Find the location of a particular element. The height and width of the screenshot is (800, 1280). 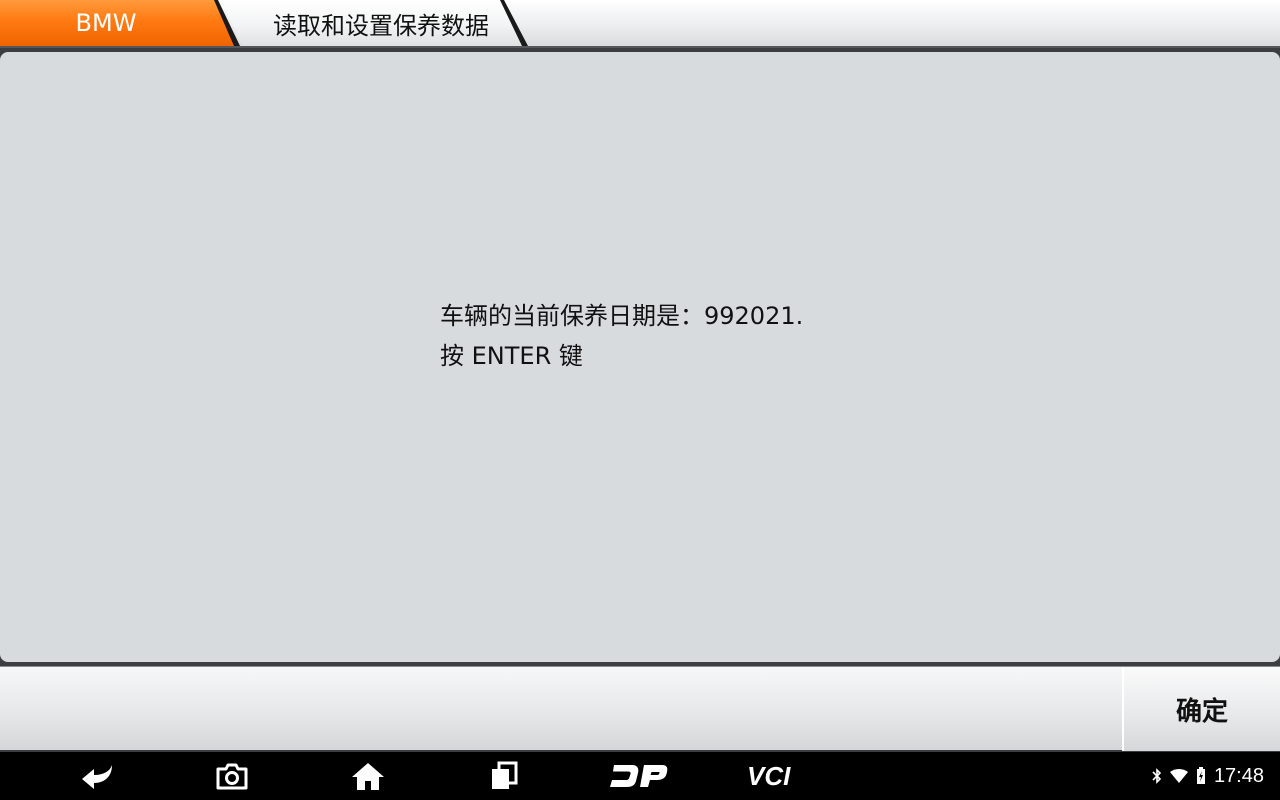

vci-logo-icon: VCI is located at coordinates (769, 776).